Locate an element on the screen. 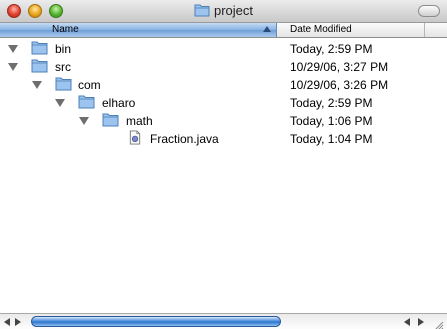 The height and width of the screenshot is (329, 447). list-item: Fraction.java Today, 1:04 PM is located at coordinates (223, 139).